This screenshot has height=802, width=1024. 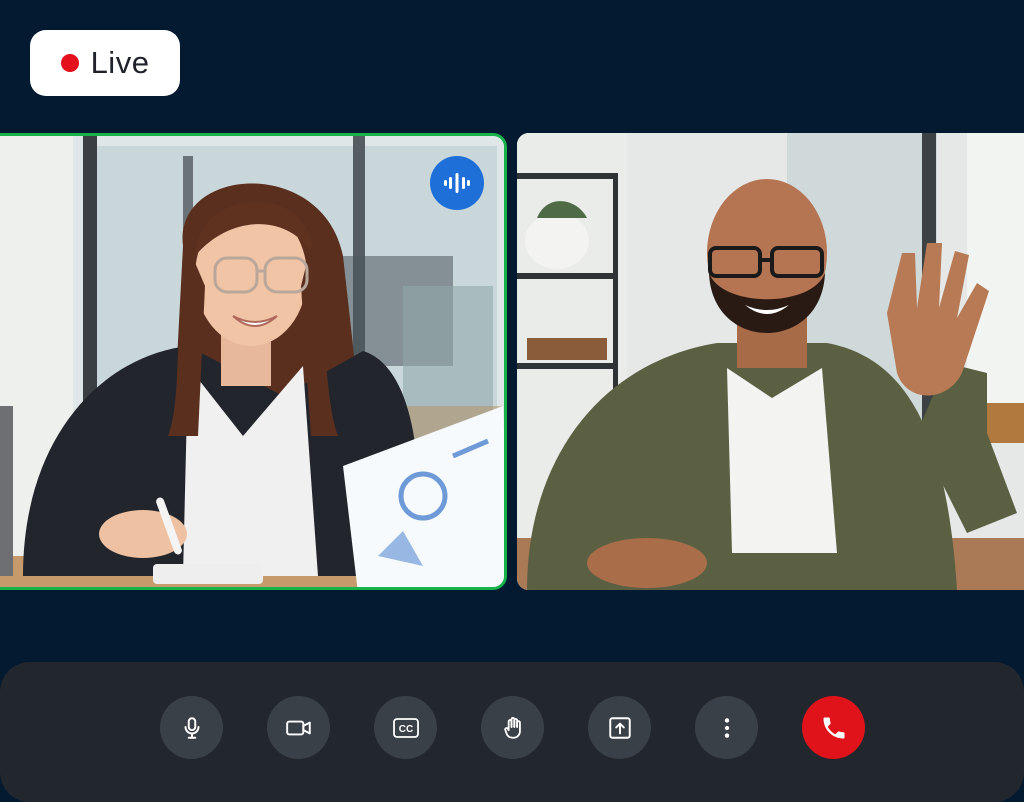 I want to click on call-controls: CC, so click(x=512, y=727).